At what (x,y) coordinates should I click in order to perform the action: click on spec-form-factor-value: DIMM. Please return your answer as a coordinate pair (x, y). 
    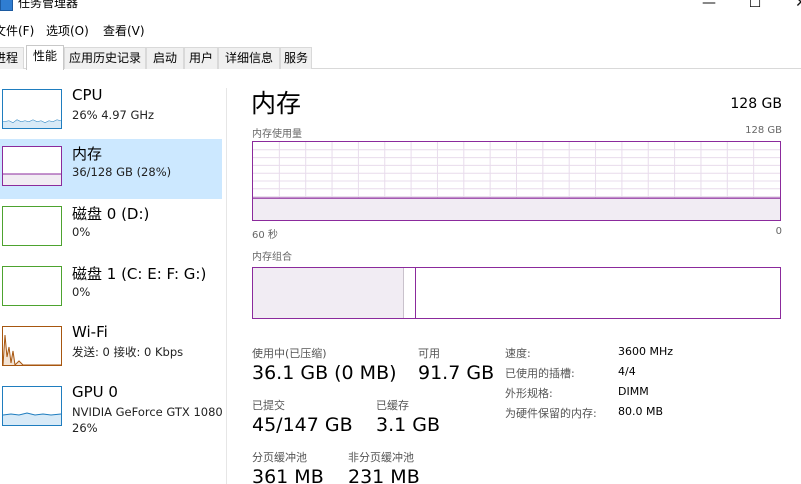
    Looking at the image, I should click on (633, 391).